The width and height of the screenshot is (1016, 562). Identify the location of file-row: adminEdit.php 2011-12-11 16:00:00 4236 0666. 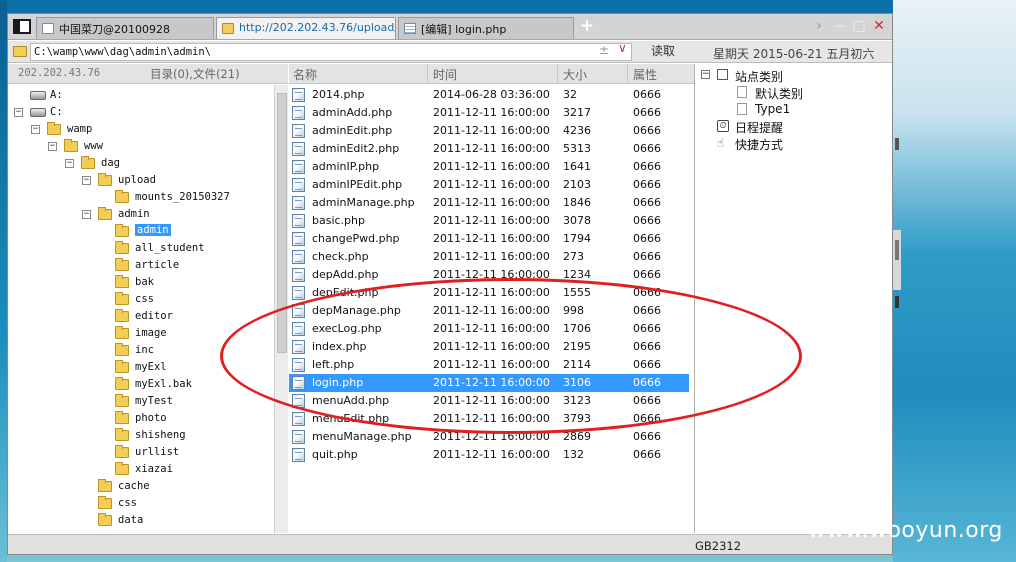
(489, 131).